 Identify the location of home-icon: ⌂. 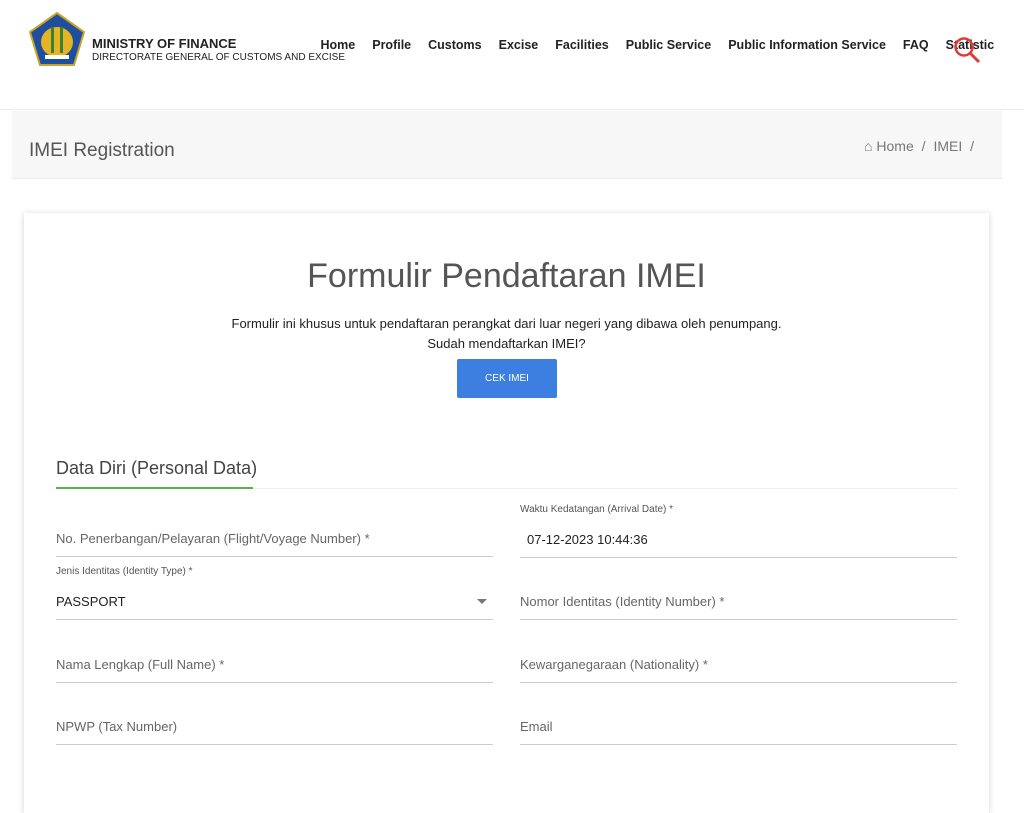
(868, 146).